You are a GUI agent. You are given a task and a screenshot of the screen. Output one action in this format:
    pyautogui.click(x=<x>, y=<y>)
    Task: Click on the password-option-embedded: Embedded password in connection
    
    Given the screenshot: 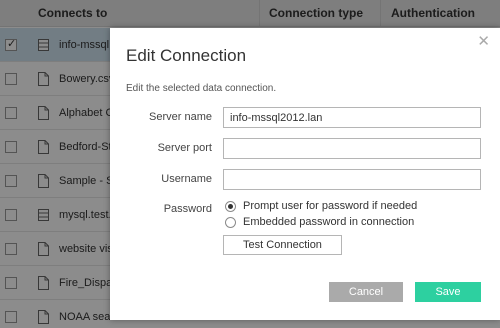 What is the action you would take?
    pyautogui.click(x=319, y=222)
    